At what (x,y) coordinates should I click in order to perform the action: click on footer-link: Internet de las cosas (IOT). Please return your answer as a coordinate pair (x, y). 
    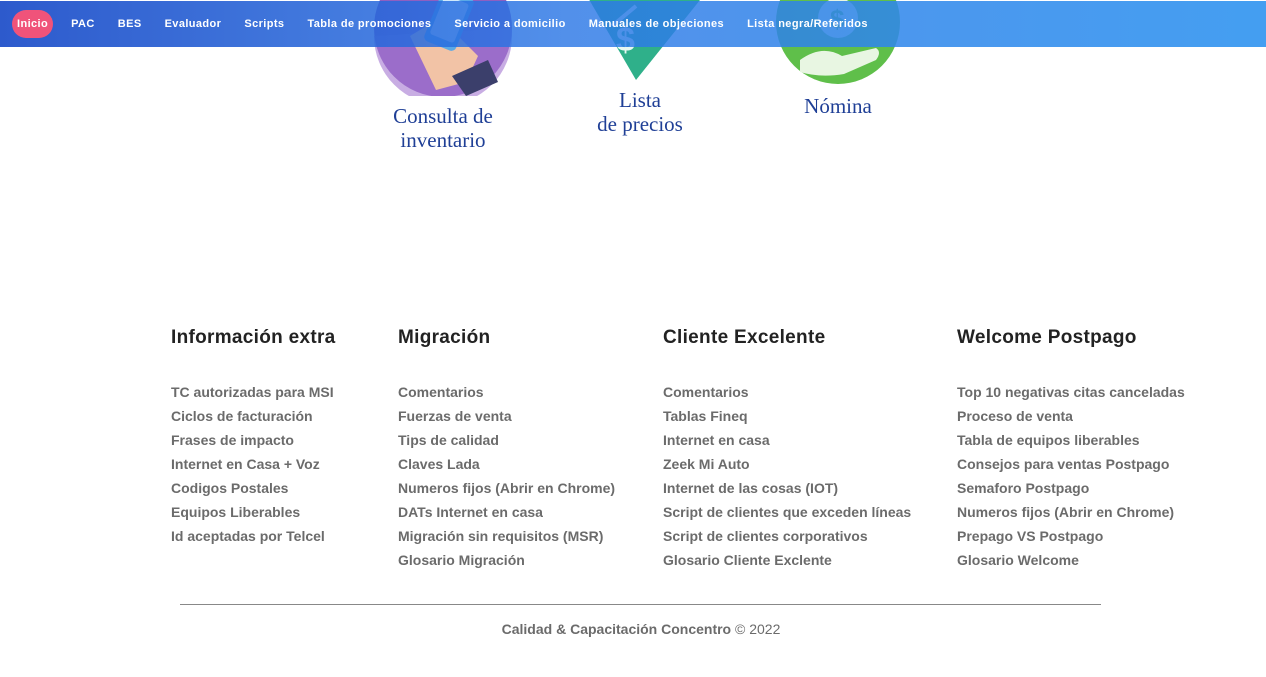
    Looking at the image, I should click on (787, 488).